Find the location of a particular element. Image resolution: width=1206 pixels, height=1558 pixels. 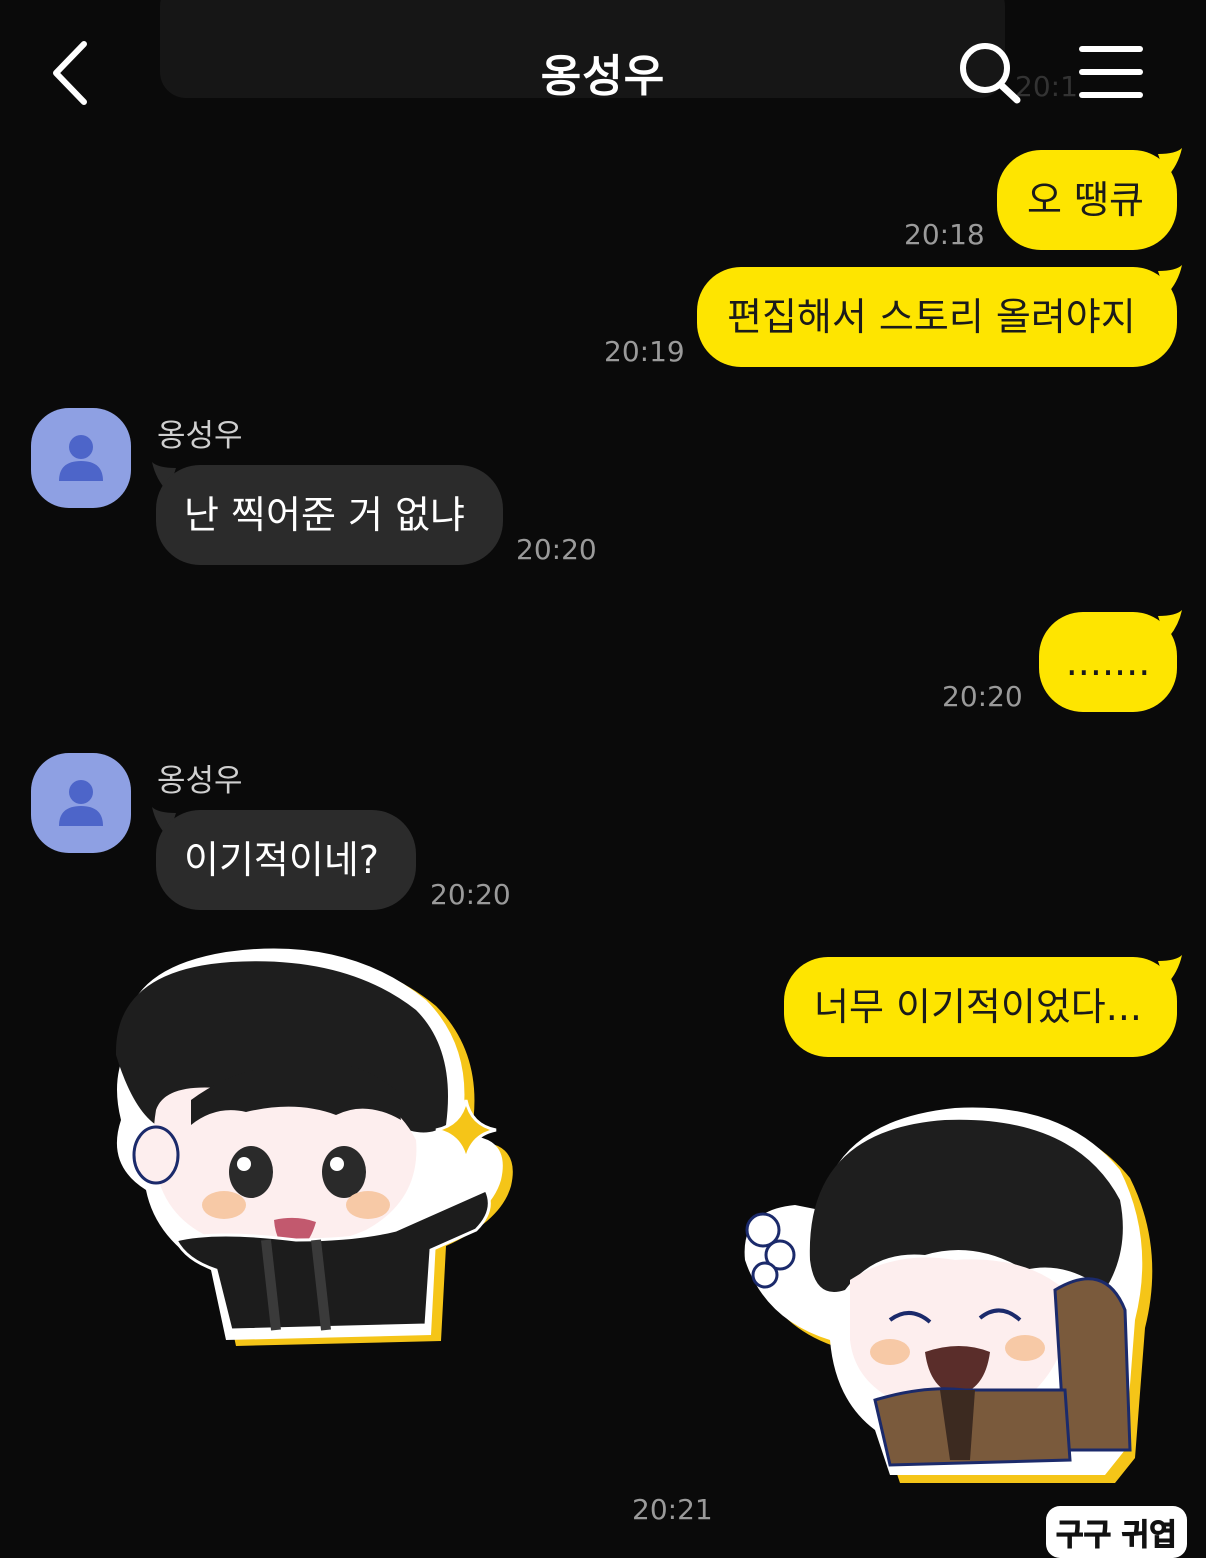

message-text: 이기적이네? is located at coordinates (281, 860).